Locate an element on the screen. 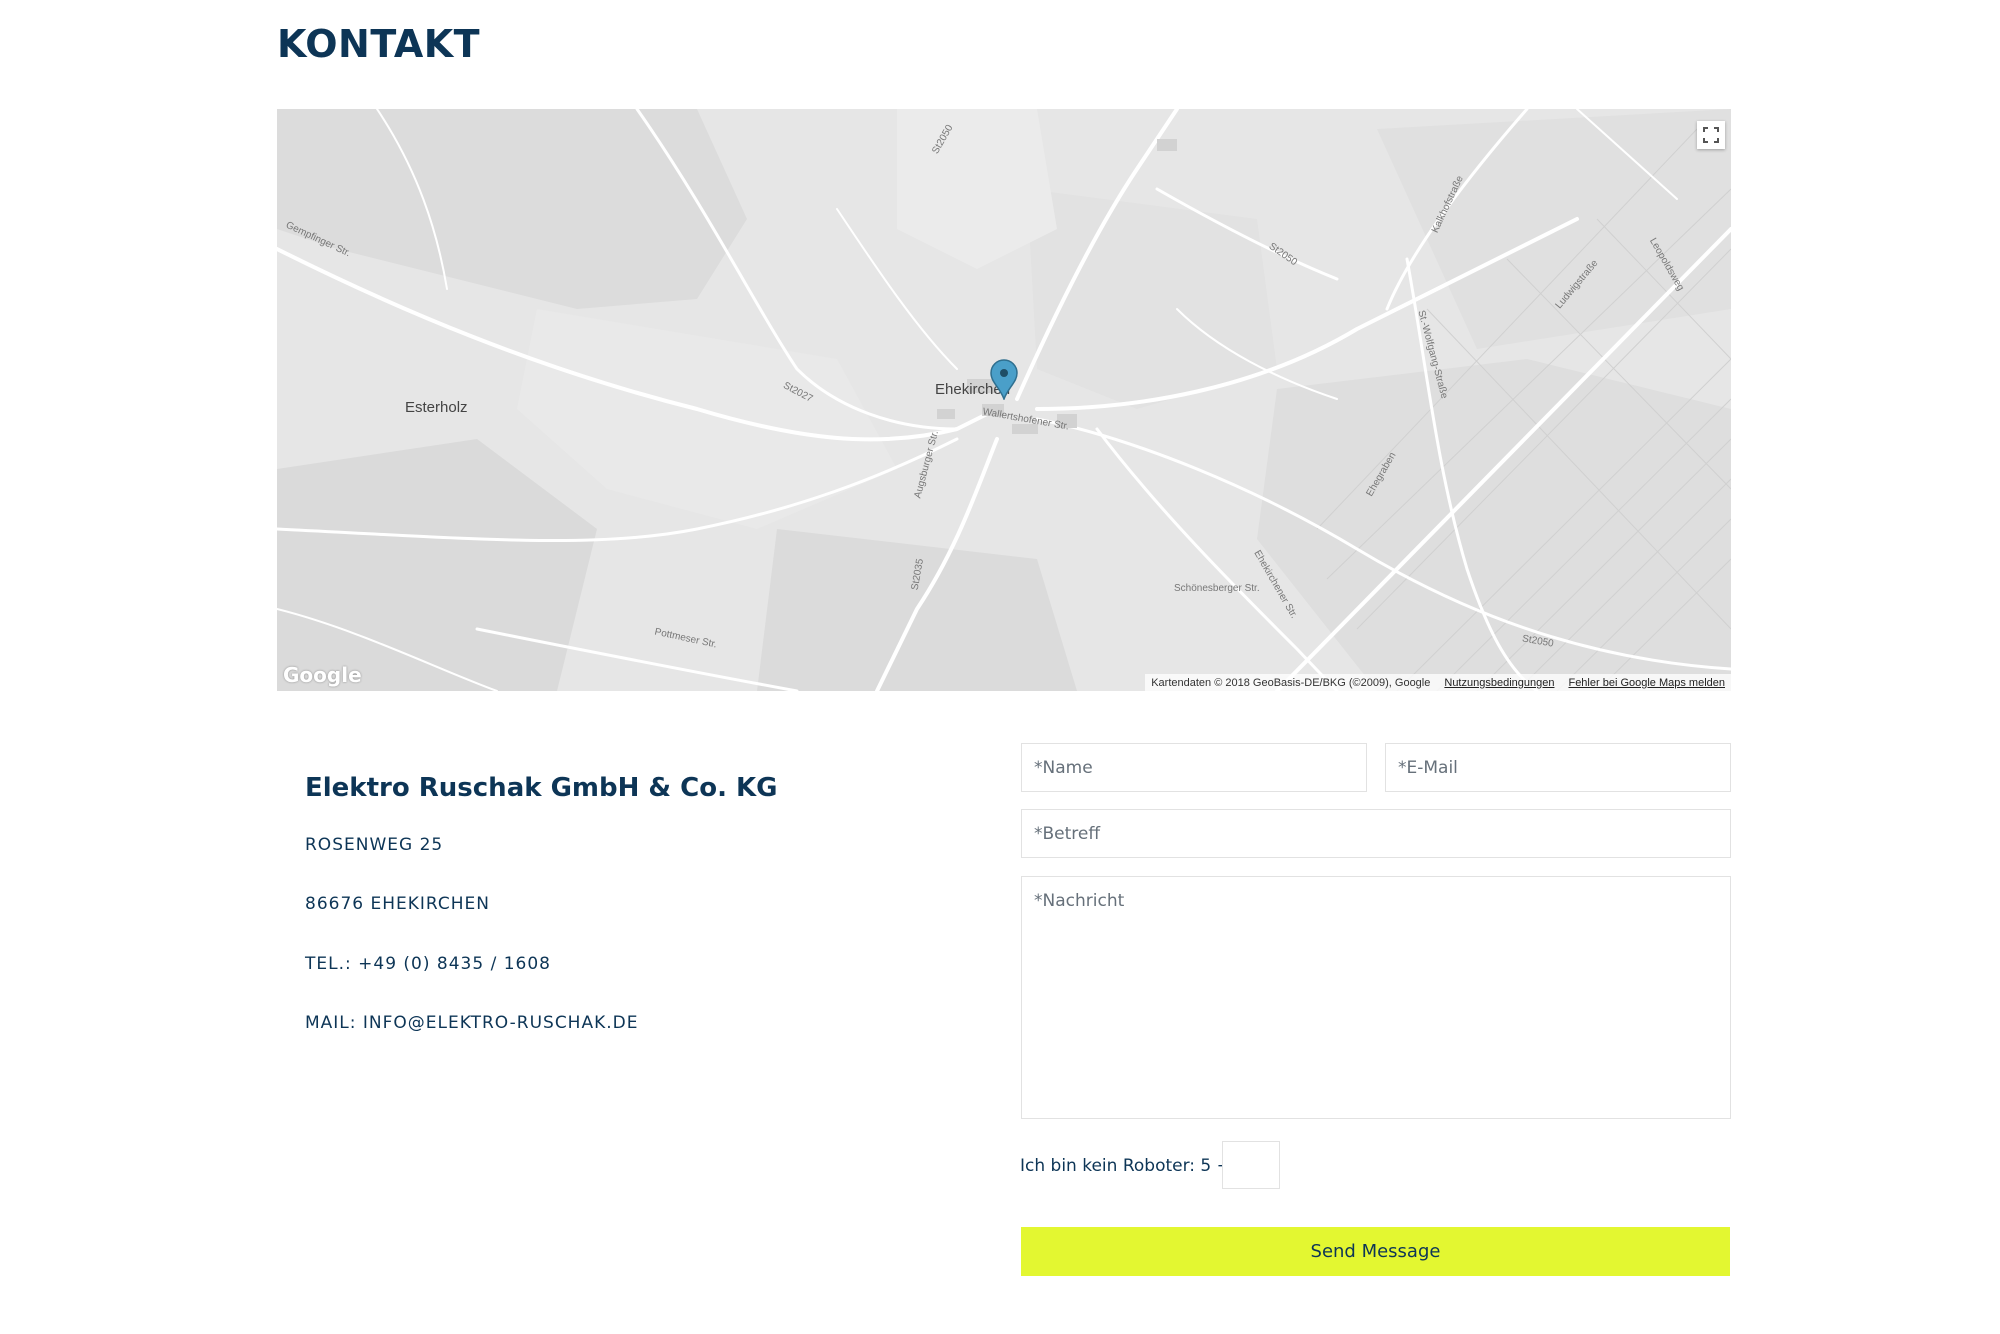 Image resolution: width=2000 pixels, height=1334 pixels. address-city: 86676 EHEKIRCHEN is located at coordinates (397, 904).